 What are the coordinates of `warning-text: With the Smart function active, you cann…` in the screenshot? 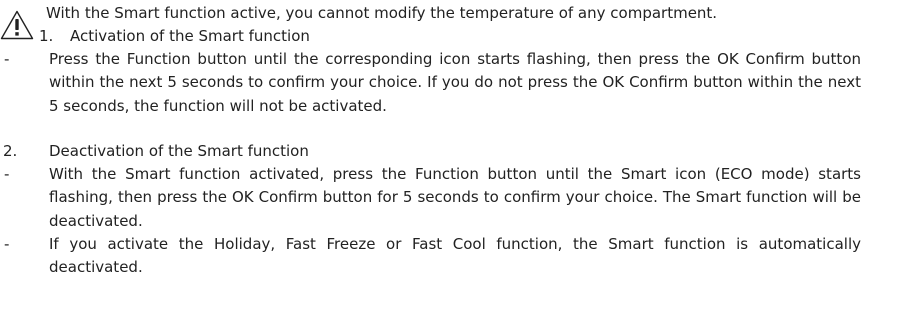 It's located at (382, 13).